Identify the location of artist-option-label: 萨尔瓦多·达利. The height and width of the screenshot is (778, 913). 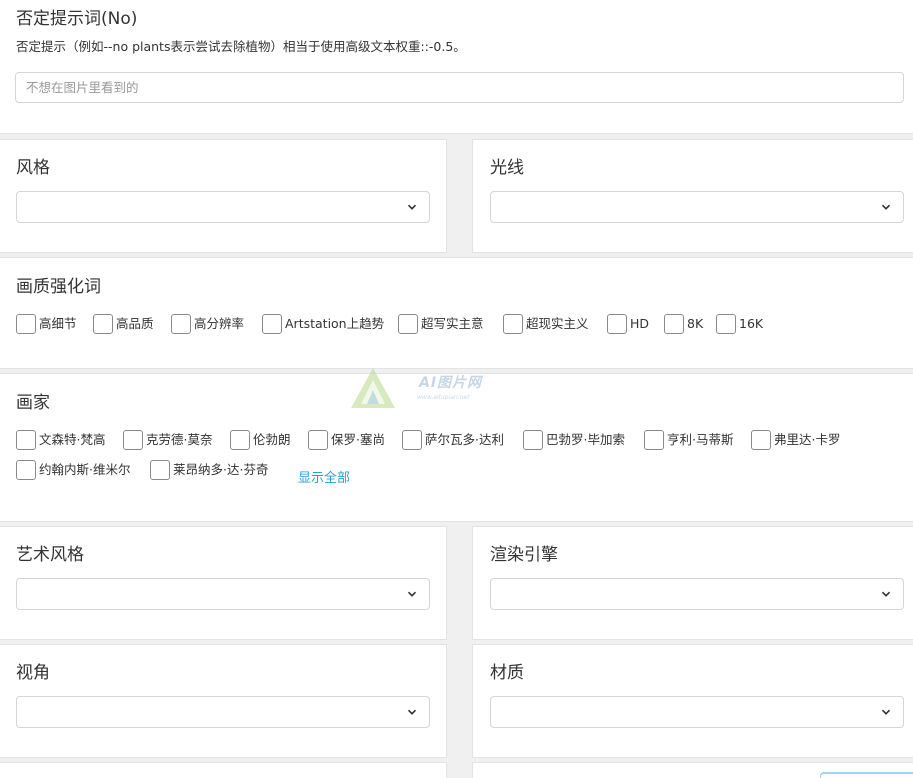
(464, 439).